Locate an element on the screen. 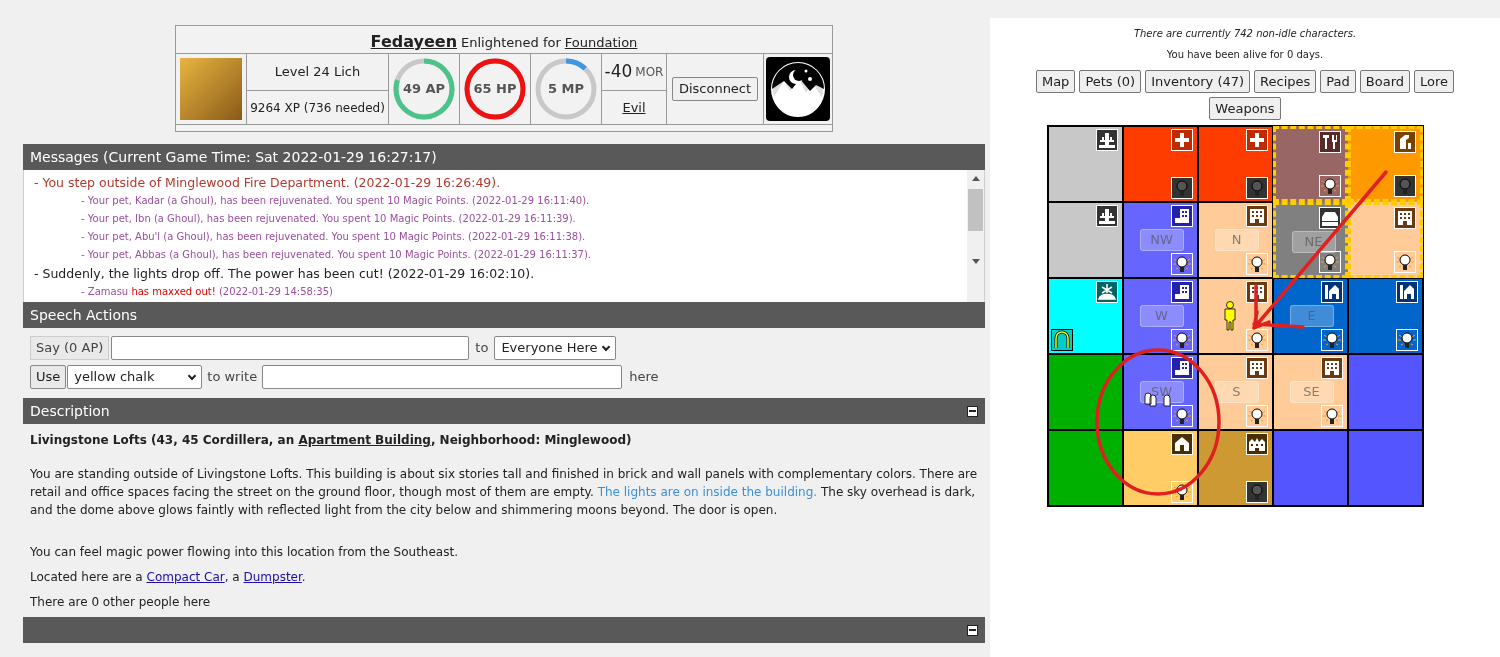 The height and width of the screenshot is (657, 1500). avatar-placeholder is located at coordinates (211, 89).